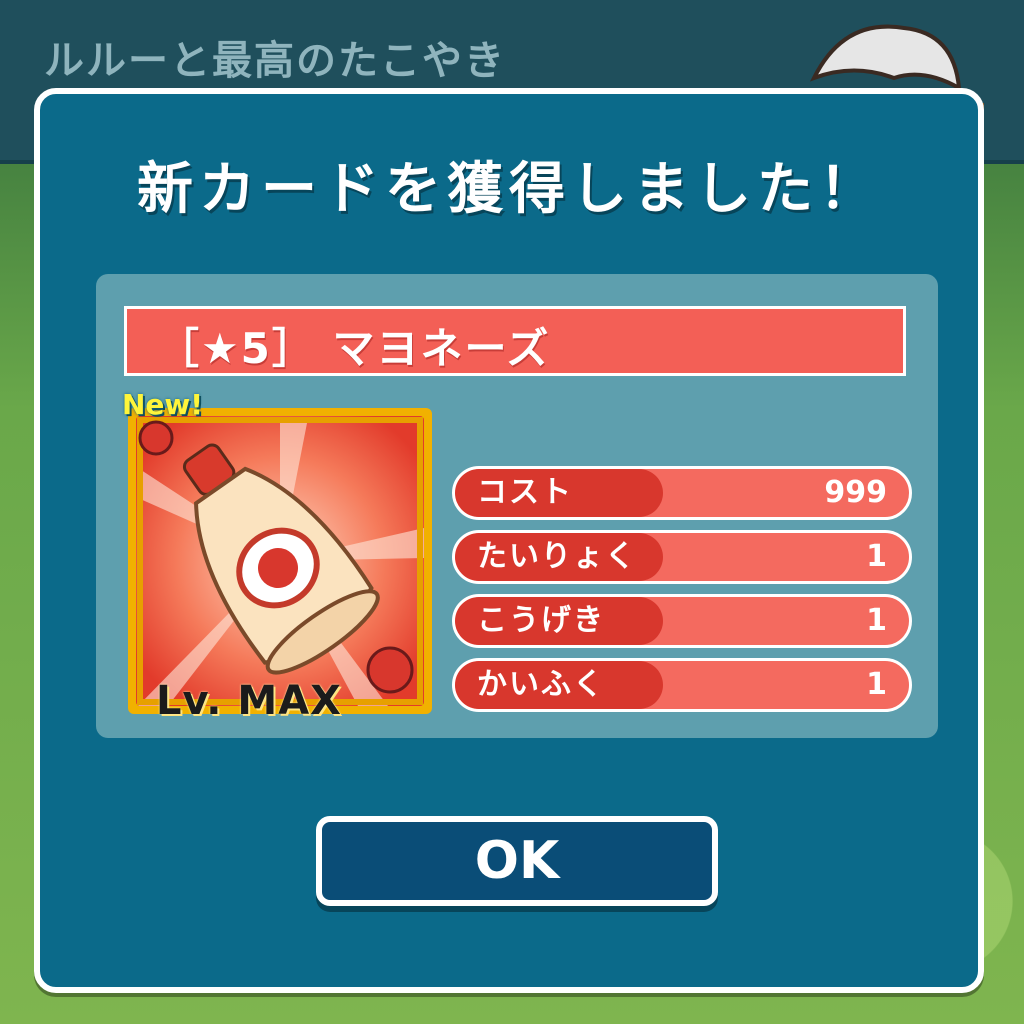 Image resolution: width=1024 pixels, height=1024 pixels. I want to click on card-stats: コスト 999 たいりょく 1 こうげき 1 かいふく 1, so click(682, 594).